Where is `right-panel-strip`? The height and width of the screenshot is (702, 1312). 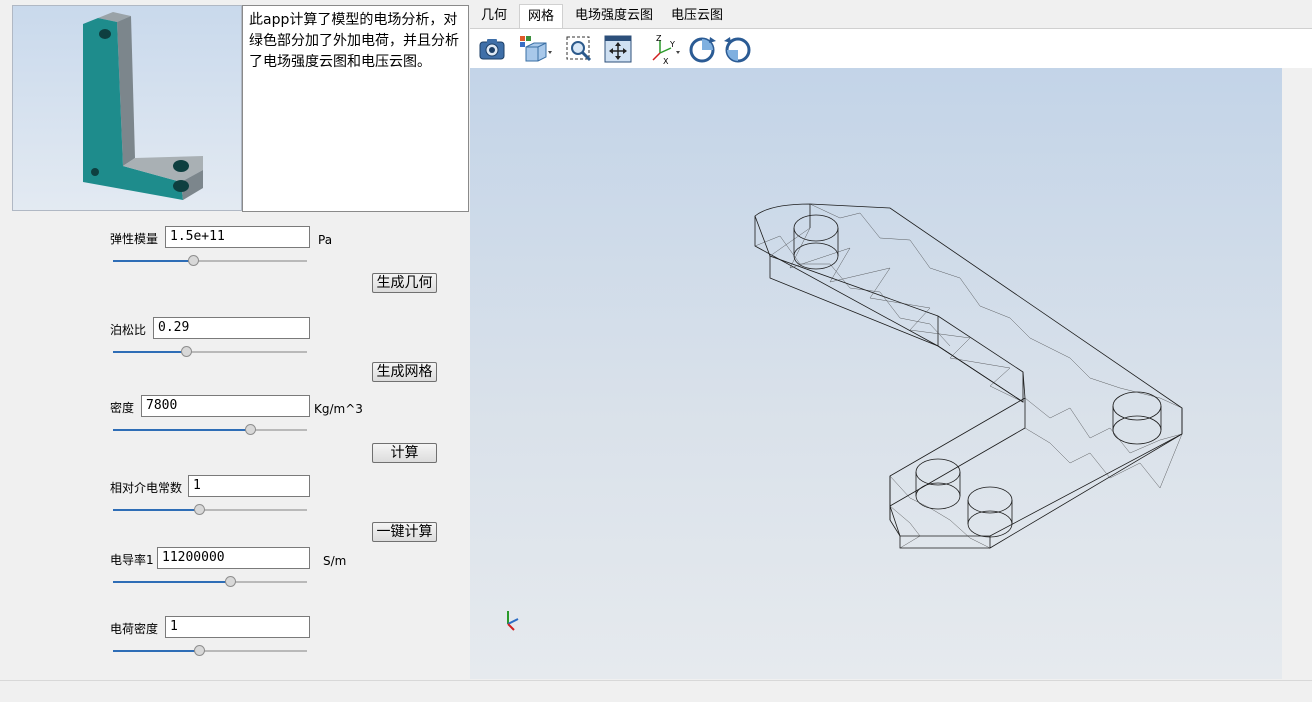
right-panel-strip is located at coordinates (1297, 373).